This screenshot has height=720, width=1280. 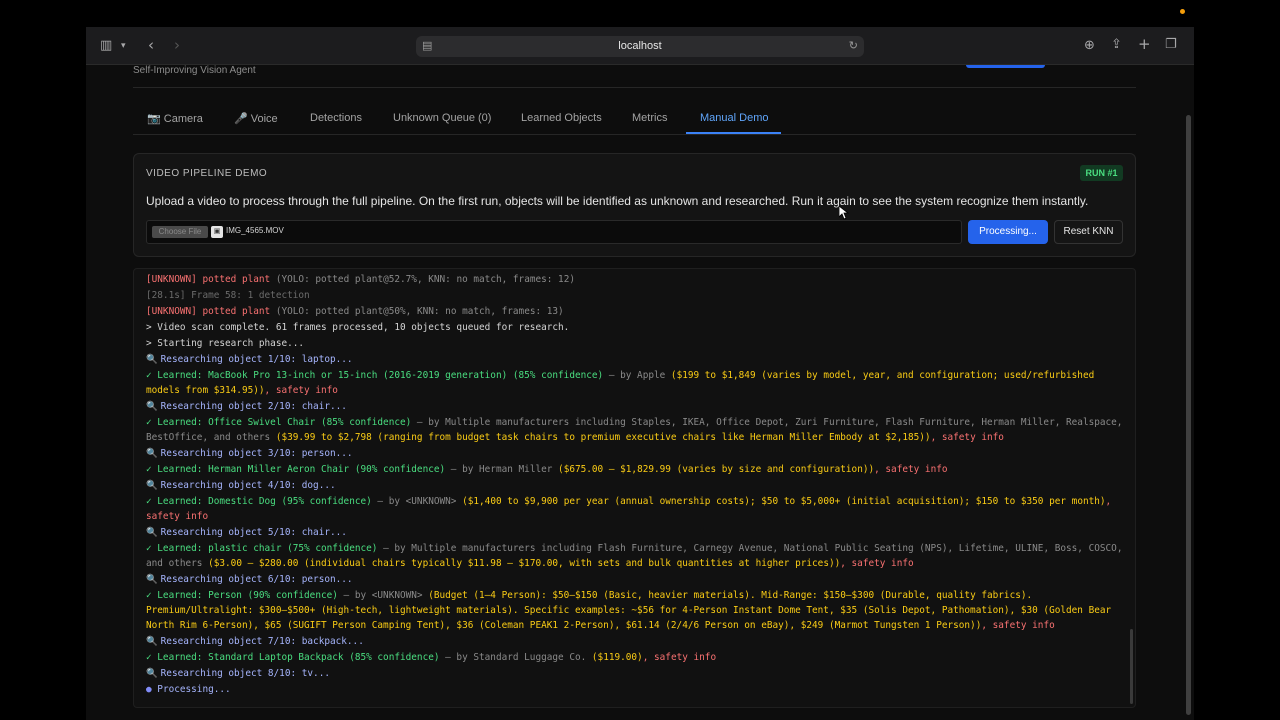 What do you see at coordinates (177, 45) in the screenshot?
I see `forward-icon: ›` at bounding box center [177, 45].